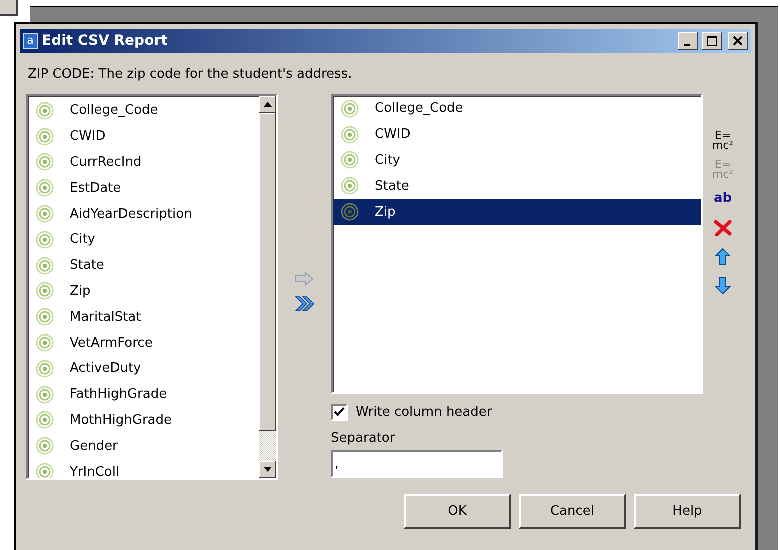 The image size is (780, 550). What do you see at coordinates (105, 41) in the screenshot?
I see `window-title: Edit CSV Report` at bounding box center [105, 41].